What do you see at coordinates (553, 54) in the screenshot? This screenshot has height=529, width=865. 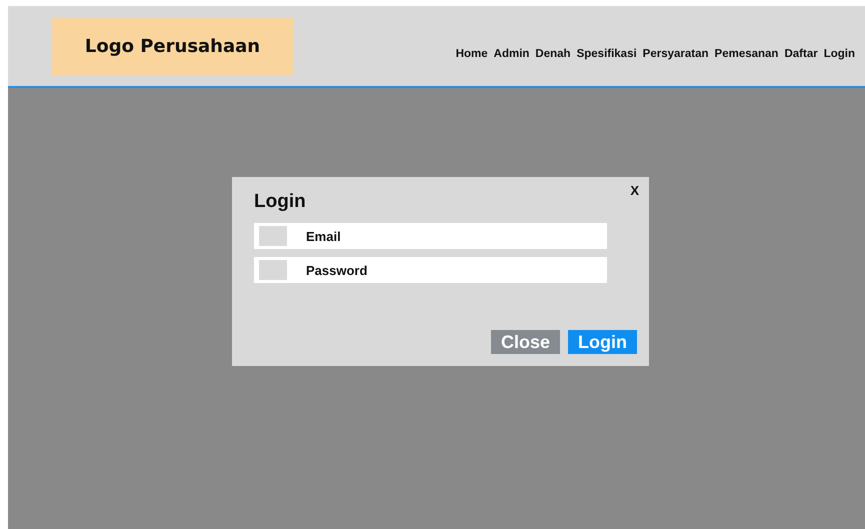 I see `nav-link: Denah` at bounding box center [553, 54].